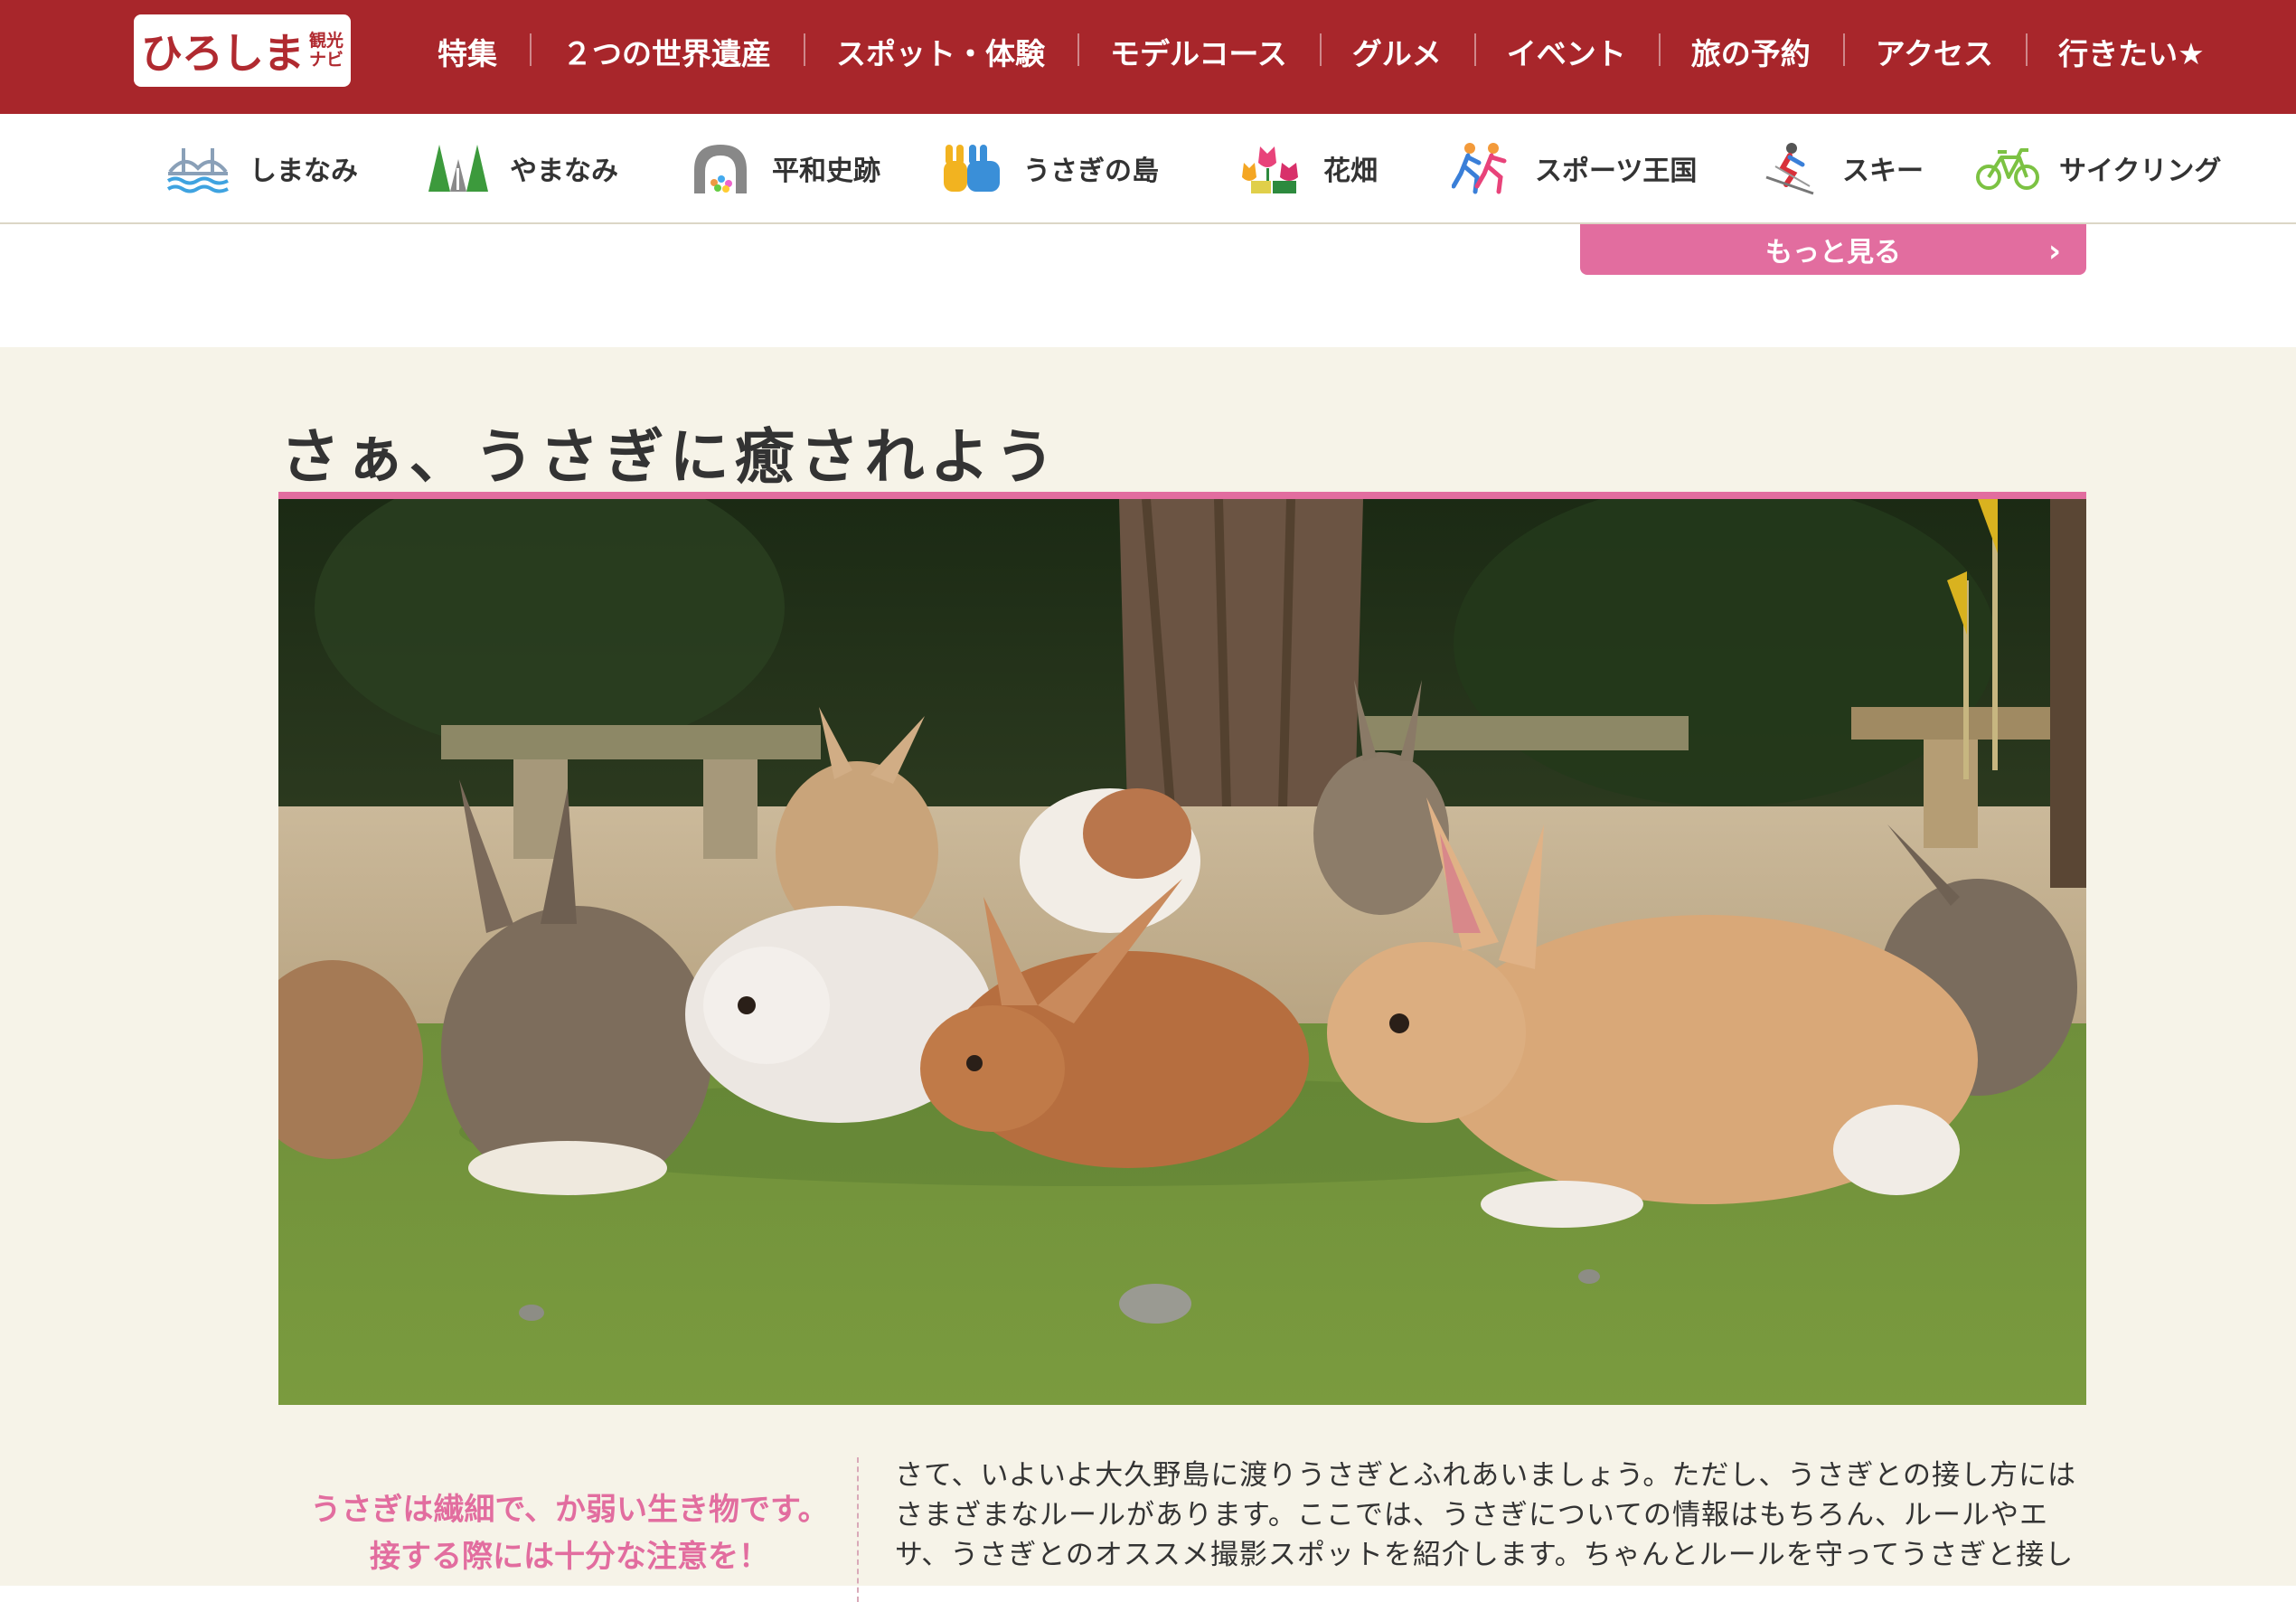  What do you see at coordinates (1566, 51) in the screenshot?
I see `nav-item-events: イベント` at bounding box center [1566, 51].